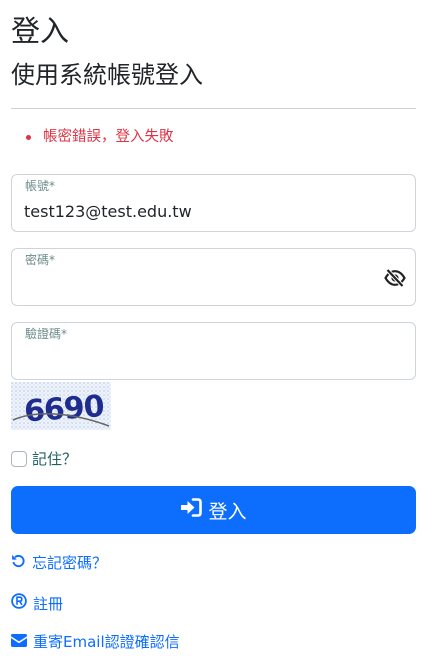  What do you see at coordinates (70, 563) in the screenshot?
I see `forgot-password-label: 忘記密碼？` at bounding box center [70, 563].